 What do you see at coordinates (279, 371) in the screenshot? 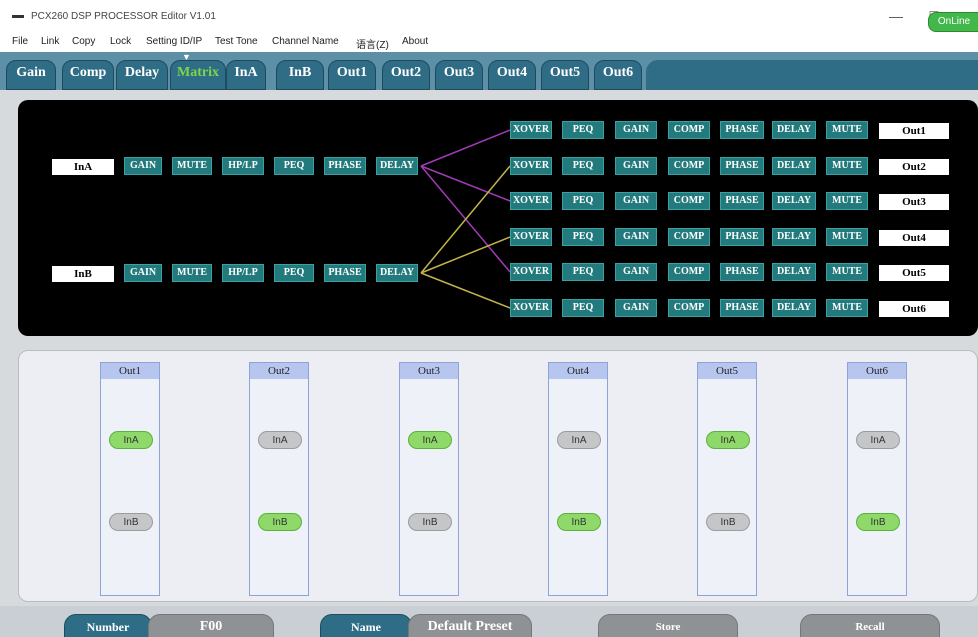
I see `routing-column-header: Out2` at bounding box center [279, 371].